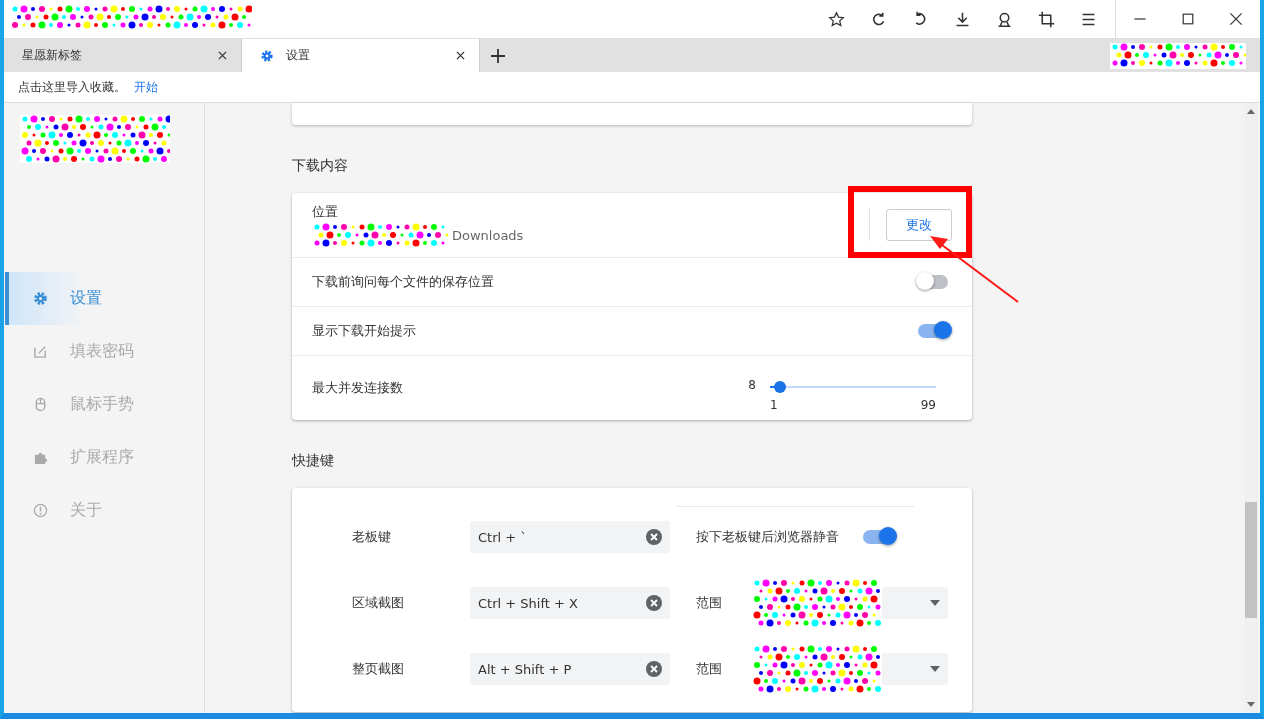 The height and width of the screenshot is (719, 1264). I want to click on setting-label: 显示下载开始提示, so click(364, 331).